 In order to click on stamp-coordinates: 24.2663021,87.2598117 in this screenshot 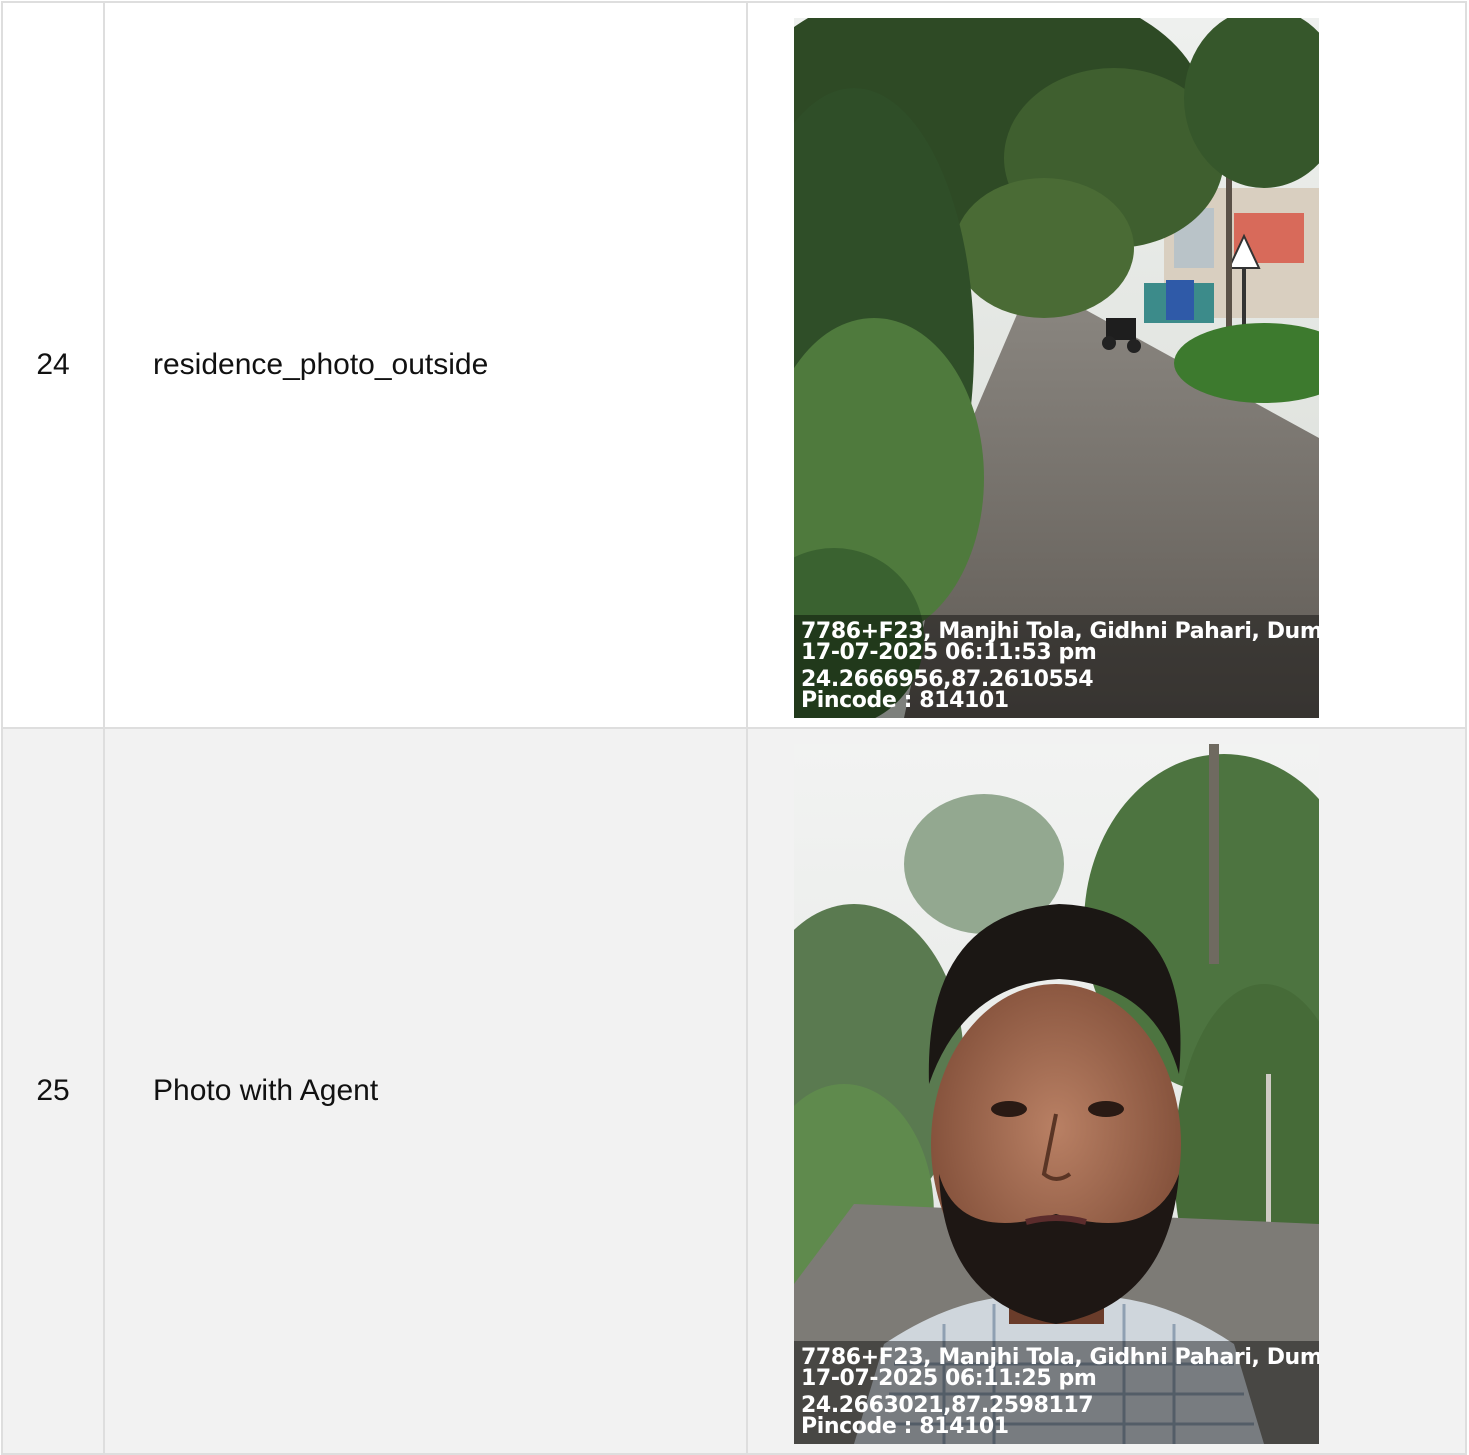, I will do `click(947, 1405)`.